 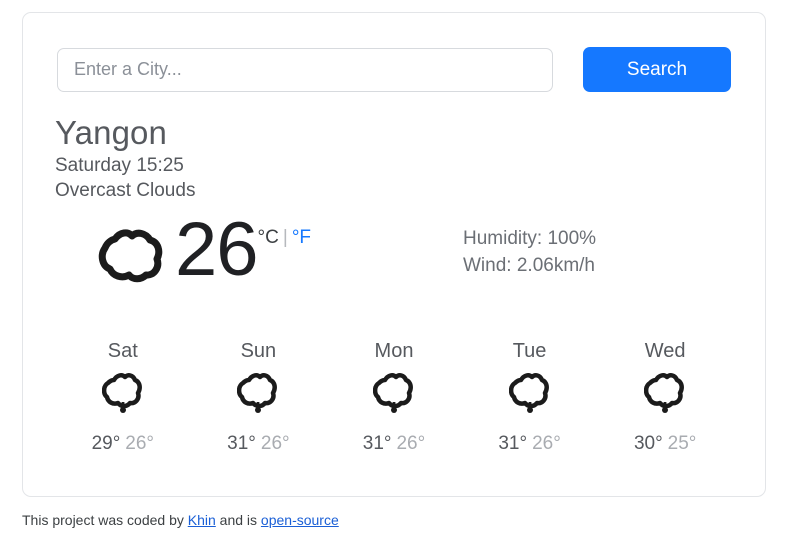 I want to click on wind-value: Wind: 2.06km/h, so click(x=529, y=265).